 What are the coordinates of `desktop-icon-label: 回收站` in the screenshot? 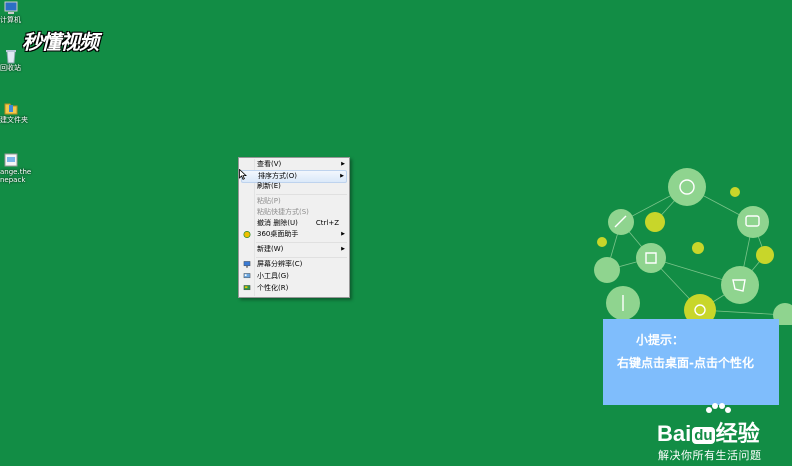 It's located at (10, 68).